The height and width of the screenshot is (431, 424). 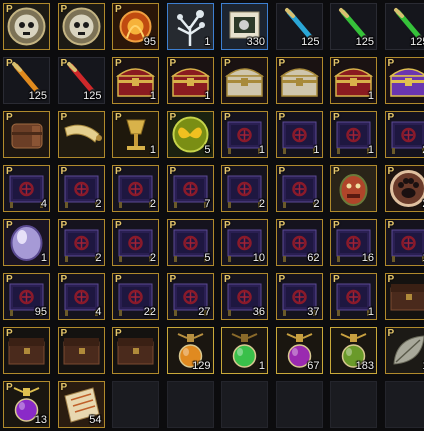 I want to click on inventory-slot: 67, so click(x=299, y=350).